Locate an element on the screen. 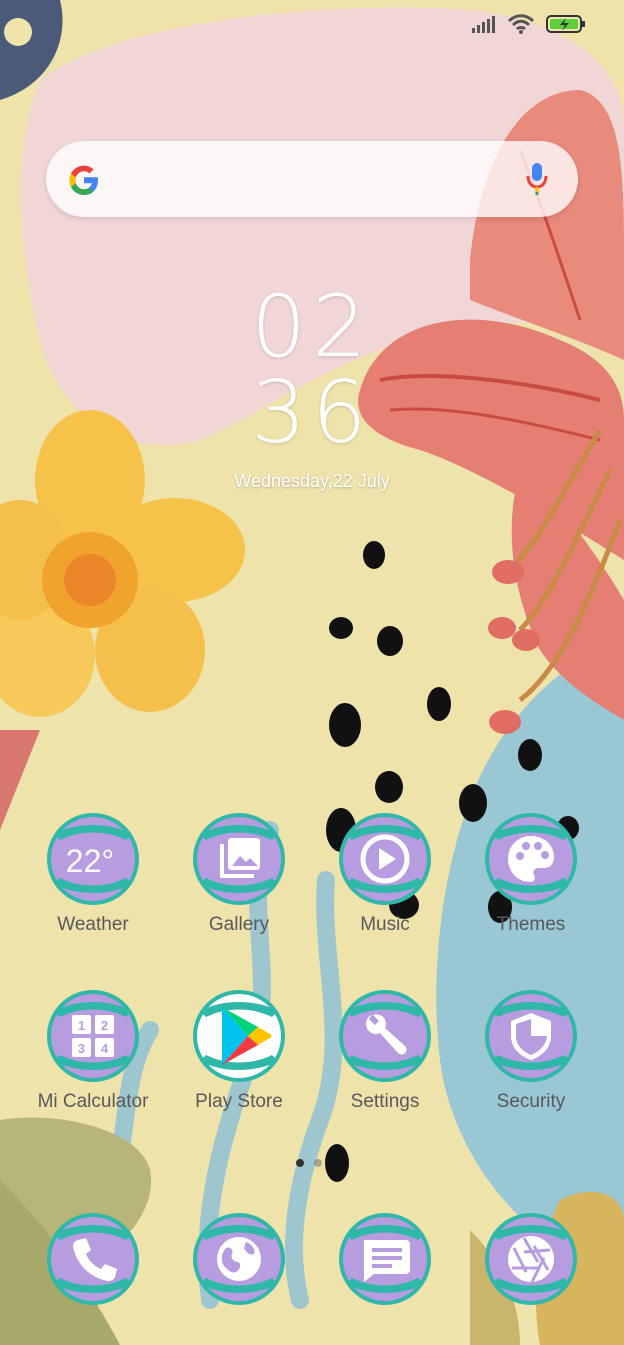  app-themes: Themes is located at coordinates (531, 882).